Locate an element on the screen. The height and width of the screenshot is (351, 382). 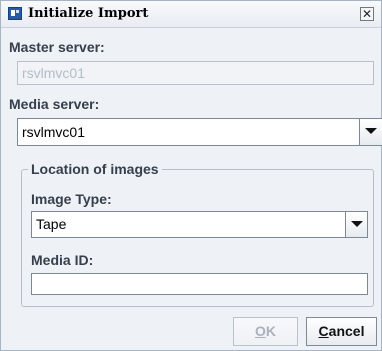
image-type-label: Image Type: is located at coordinates (71, 199).